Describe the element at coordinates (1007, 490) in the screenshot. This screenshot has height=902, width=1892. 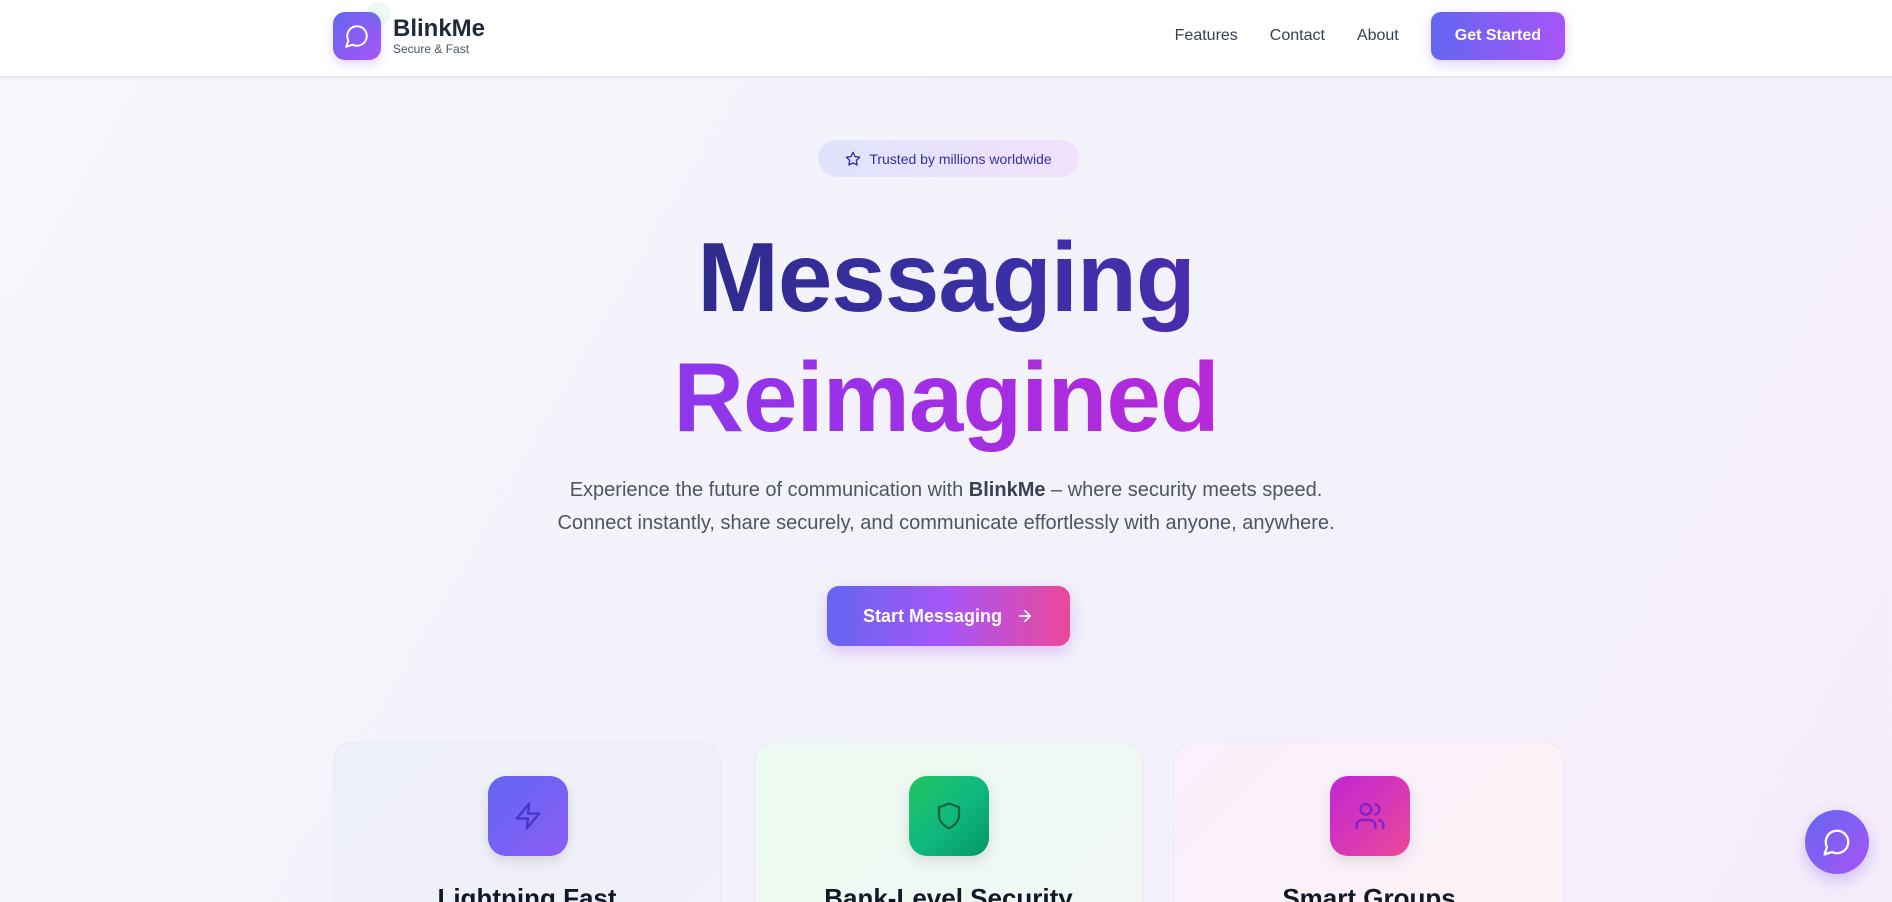
I see `subtext-brand: BlinkMe` at that location.